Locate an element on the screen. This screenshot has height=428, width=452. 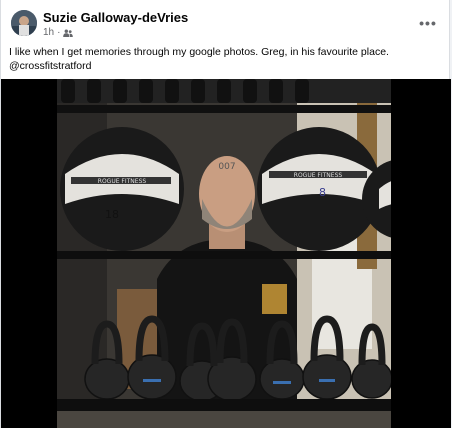
photo-letterbox-right is located at coordinates (421, 253).